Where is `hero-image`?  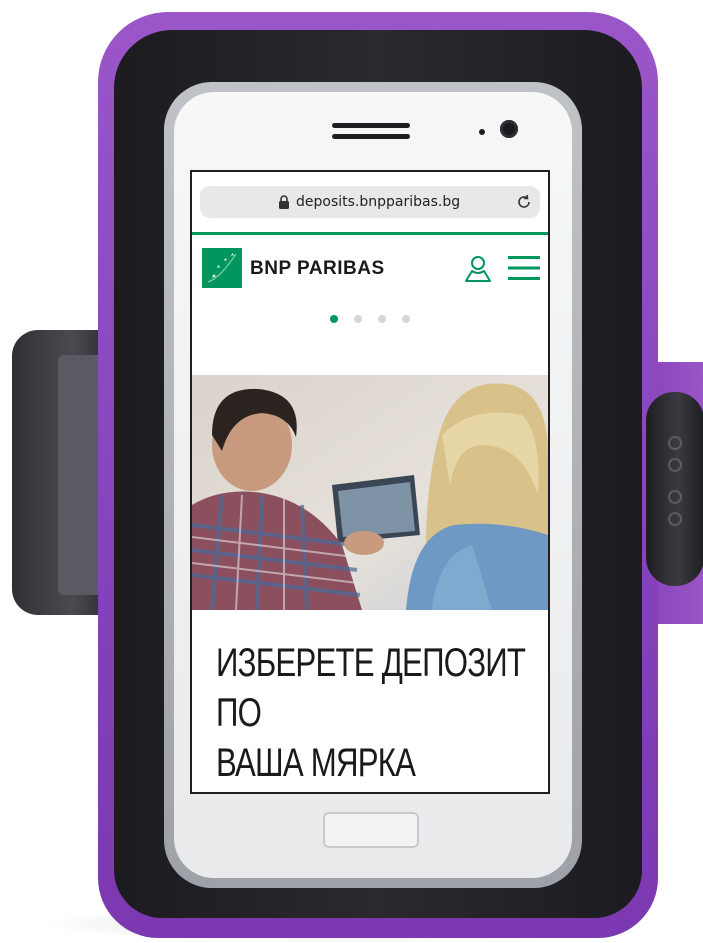 hero-image is located at coordinates (370, 492).